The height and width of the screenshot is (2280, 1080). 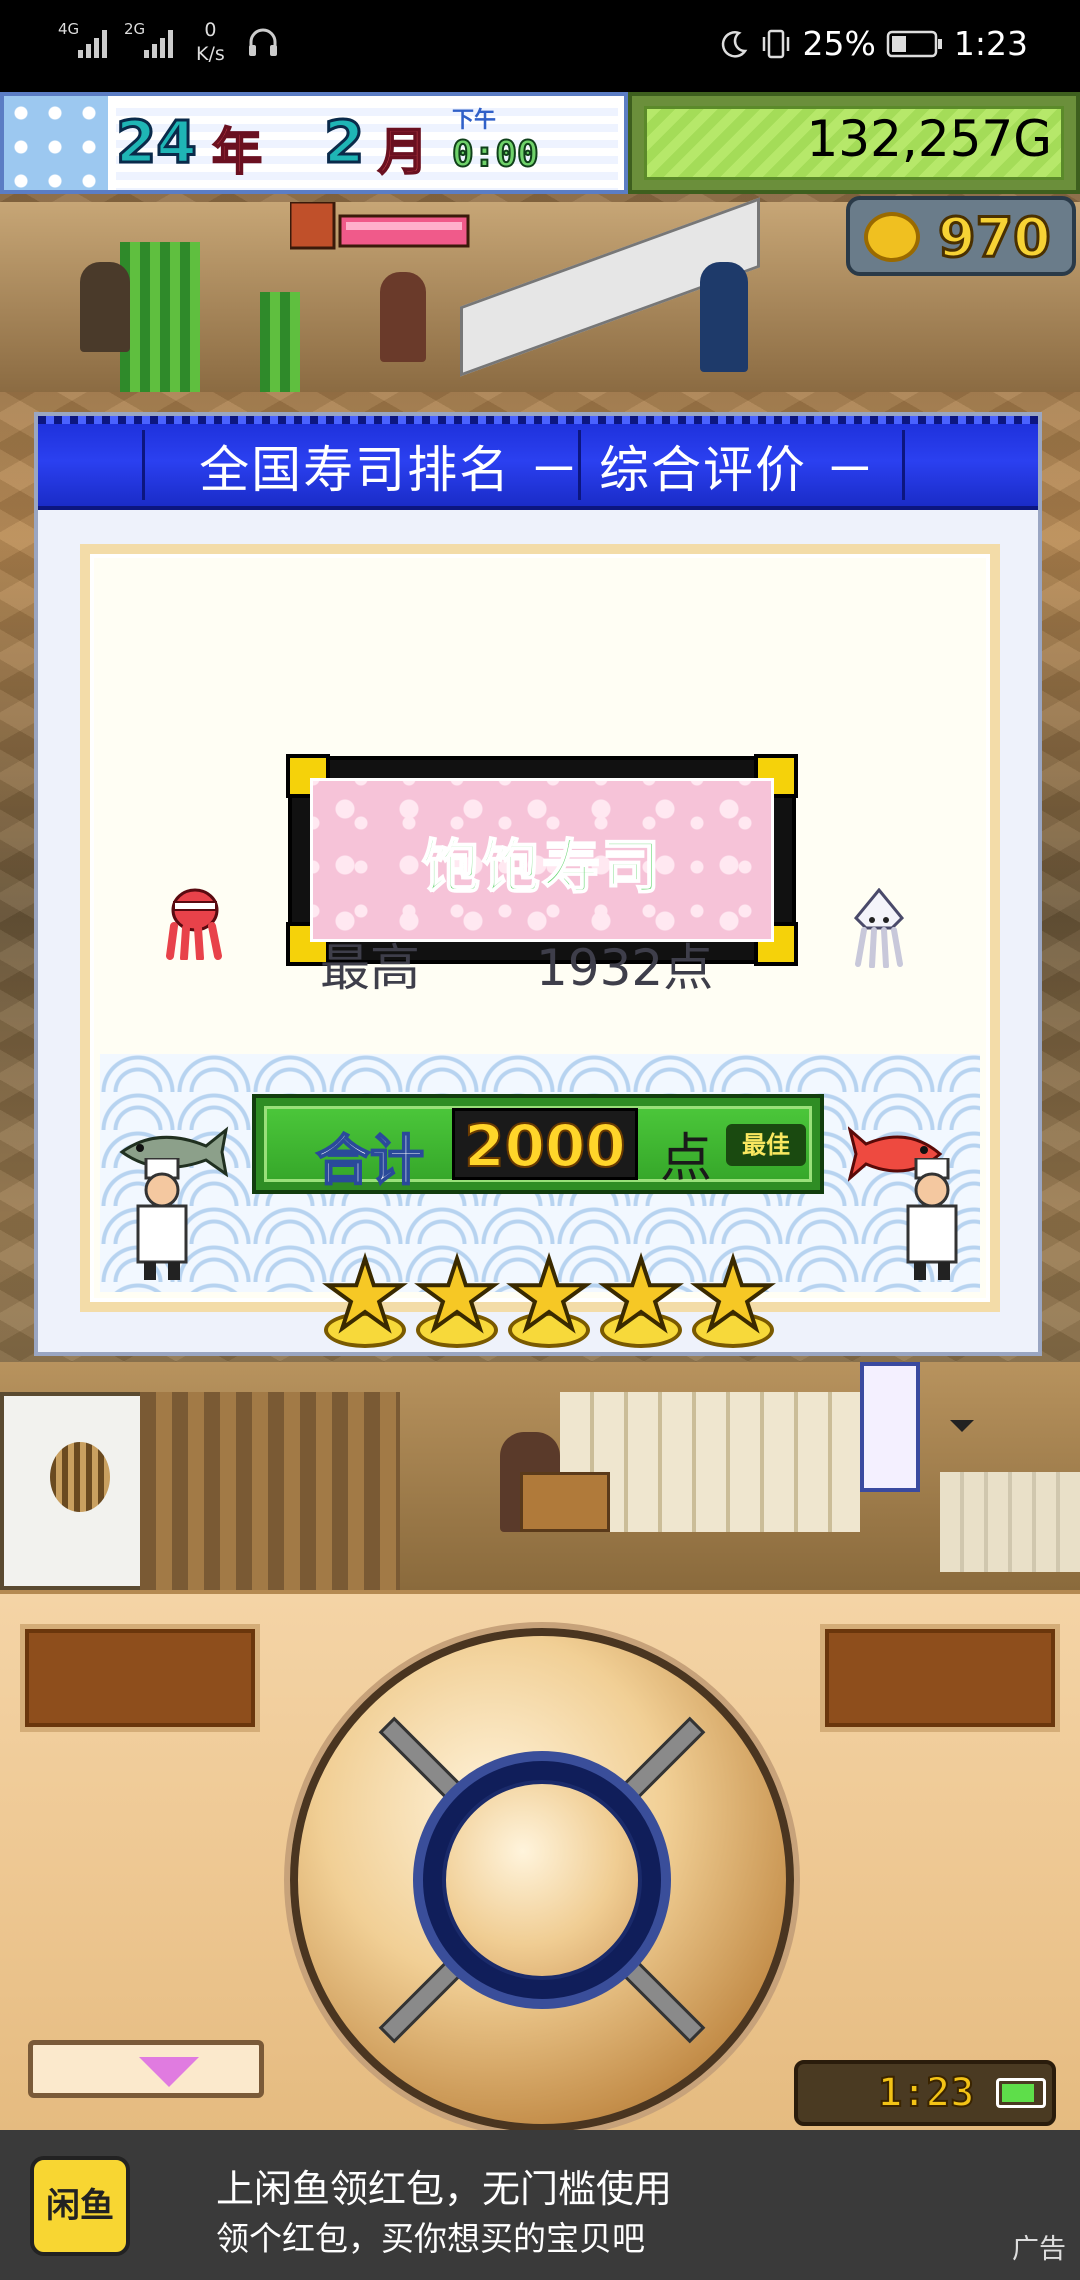 I want to click on gold-coin-icon, so click(x=892, y=237).